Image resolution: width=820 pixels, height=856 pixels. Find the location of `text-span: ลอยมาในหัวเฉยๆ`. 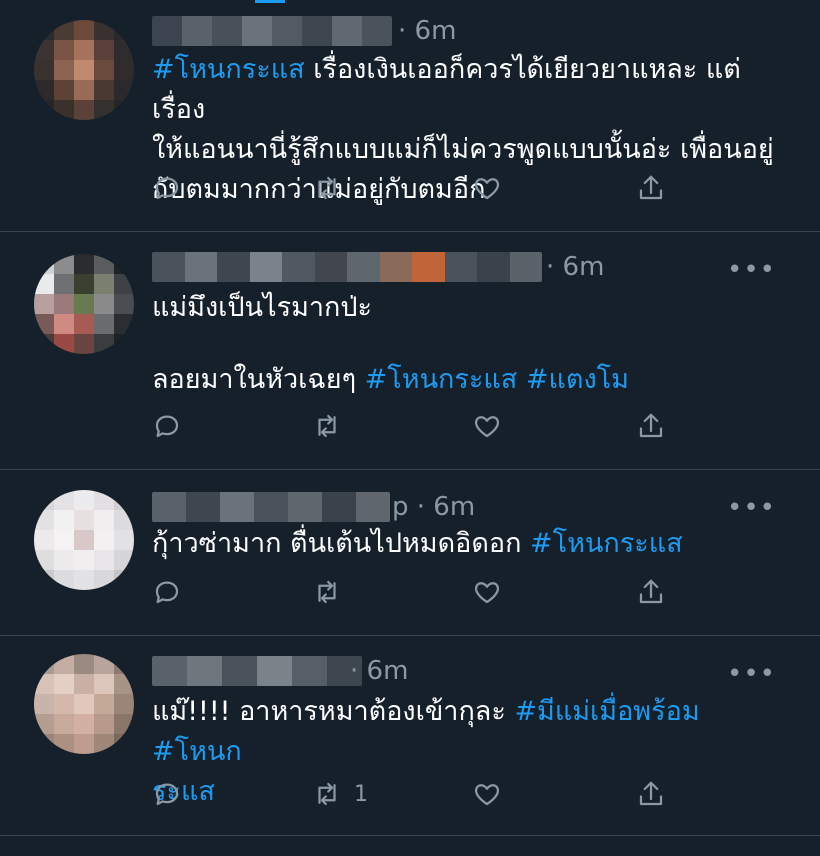

text-span: ลอยมาในหัวเฉยๆ is located at coordinates (258, 379).